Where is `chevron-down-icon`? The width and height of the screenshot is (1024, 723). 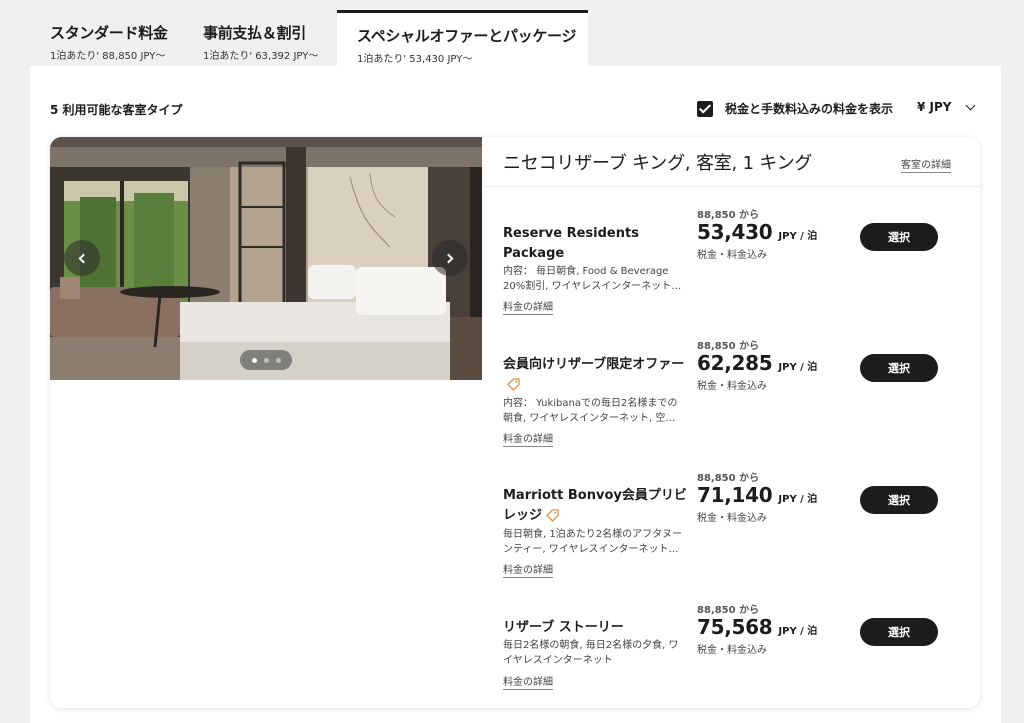
chevron-down-icon is located at coordinates (971, 105).